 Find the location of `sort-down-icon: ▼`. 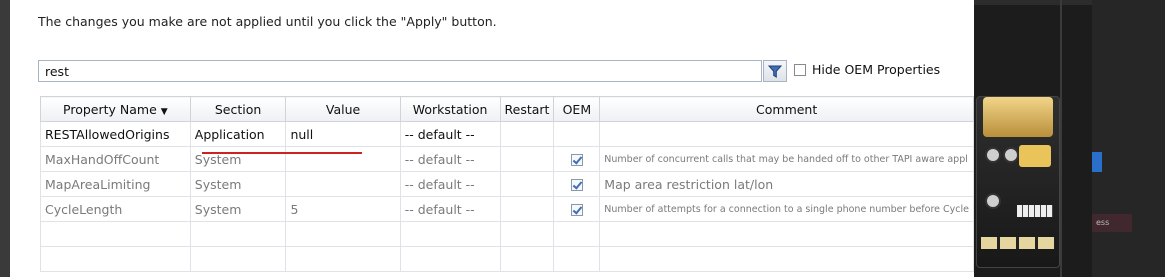

sort-down-icon: ▼ is located at coordinates (164, 111).